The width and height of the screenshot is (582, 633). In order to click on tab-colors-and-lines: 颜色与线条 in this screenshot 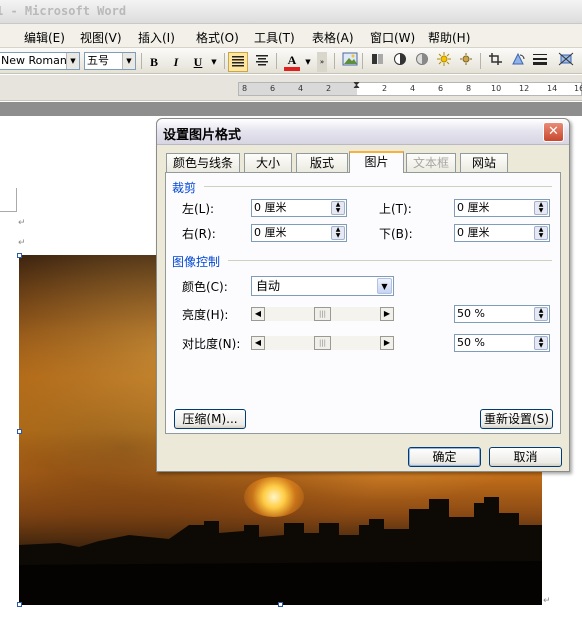, I will do `click(203, 162)`.